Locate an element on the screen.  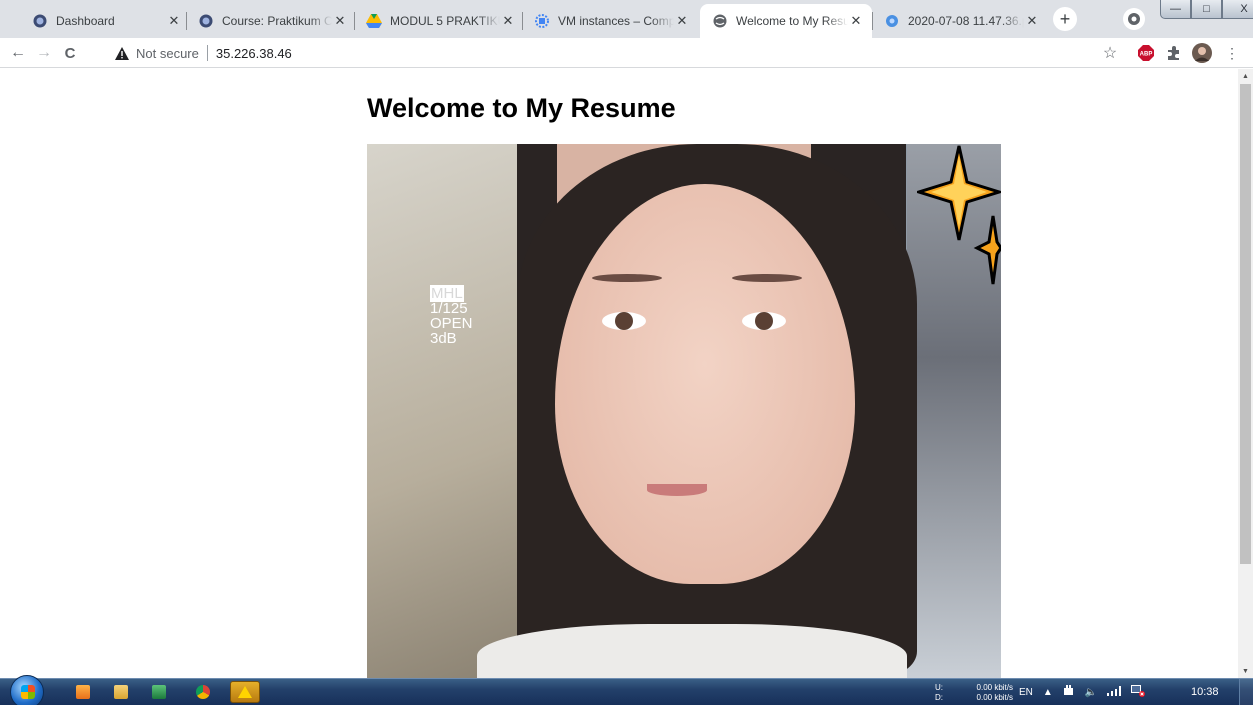
tab-modul-5: MODUL 5 PRAKTIKUM ✕ is located at coordinates (439, 21).